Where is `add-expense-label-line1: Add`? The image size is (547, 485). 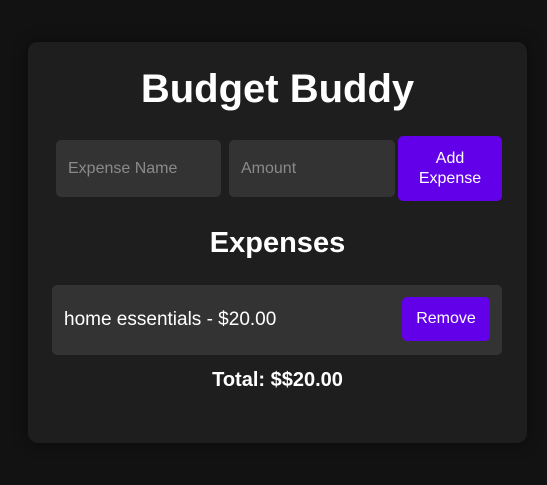
add-expense-label-line1: Add is located at coordinates (450, 158).